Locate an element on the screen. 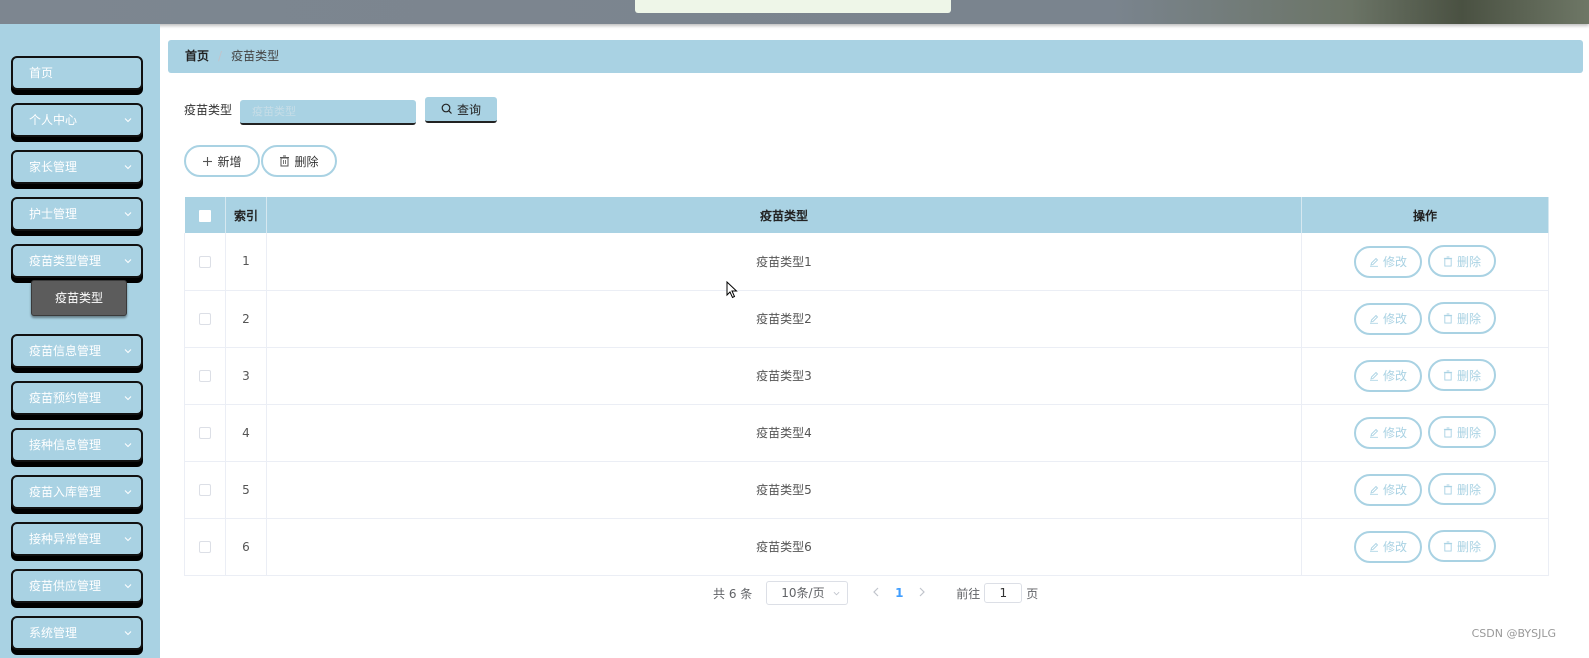 The image size is (1589, 658). sidebar-item-2: 家长管理 is located at coordinates (77, 167).